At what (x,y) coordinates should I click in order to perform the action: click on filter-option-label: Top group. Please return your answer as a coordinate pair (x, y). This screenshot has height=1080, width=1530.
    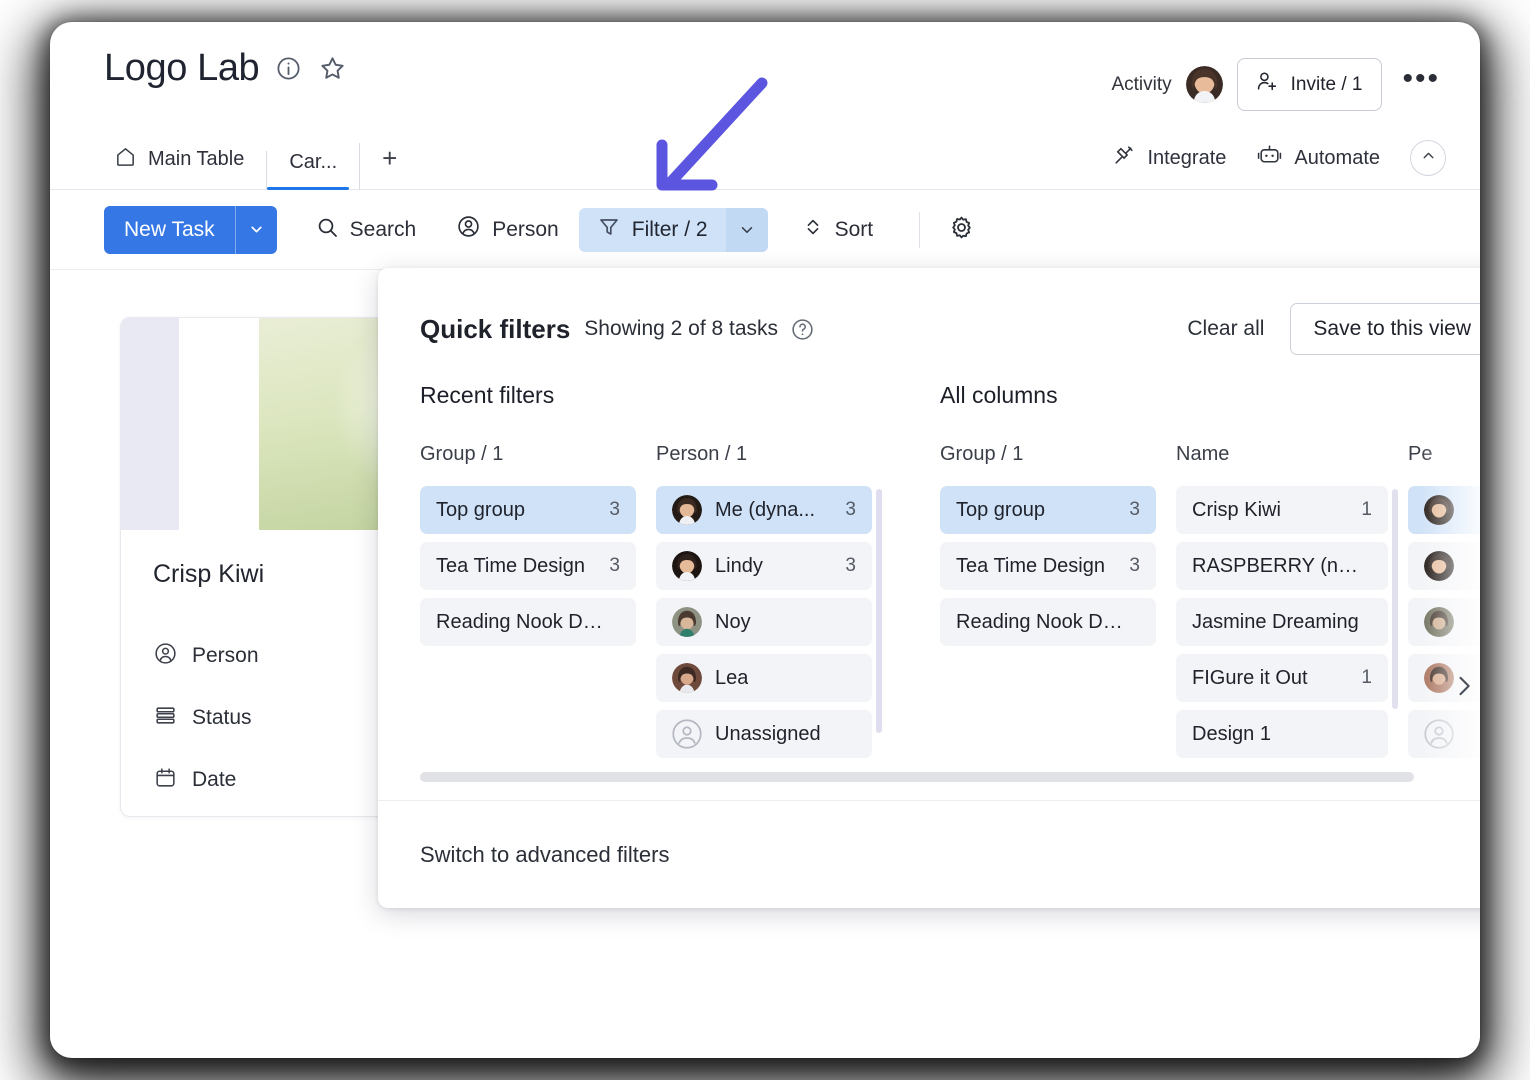
    Looking at the image, I should click on (480, 509).